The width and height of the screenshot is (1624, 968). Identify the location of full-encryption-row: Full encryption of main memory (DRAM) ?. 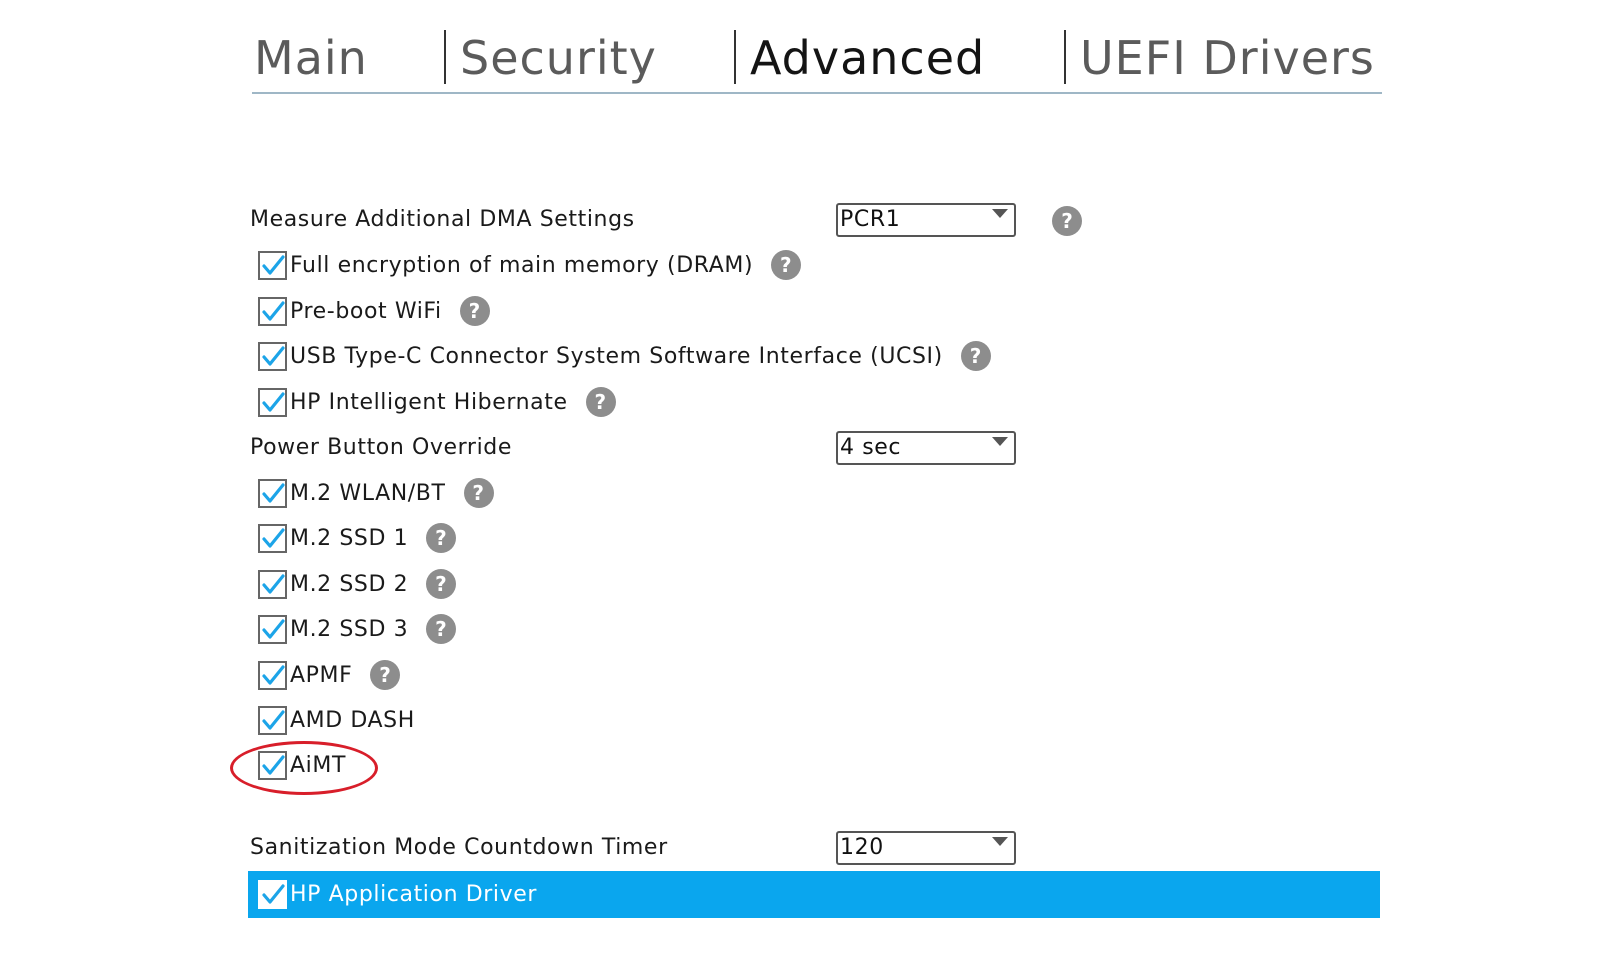
(530, 265).